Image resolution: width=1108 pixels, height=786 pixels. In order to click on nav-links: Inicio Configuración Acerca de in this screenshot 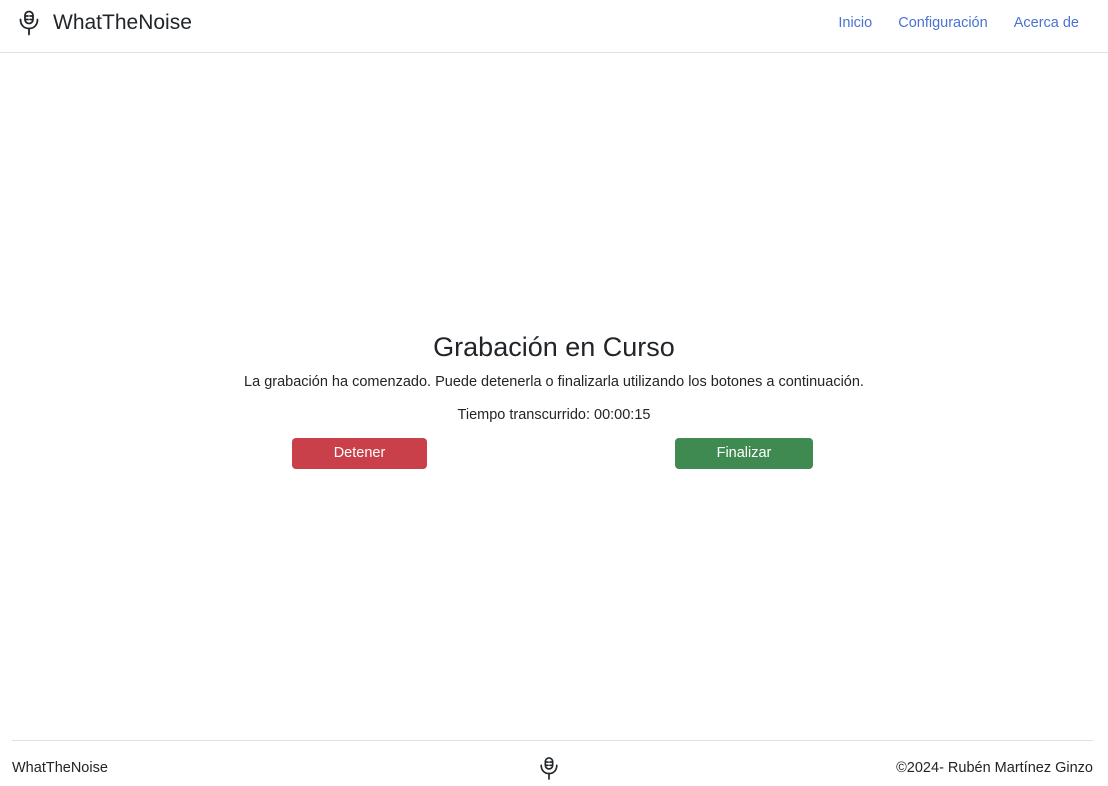, I will do `click(958, 23)`.